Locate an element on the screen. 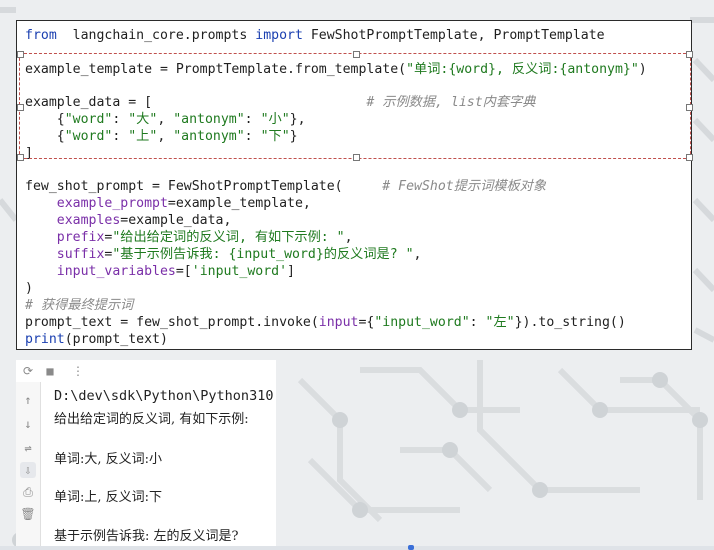  code-token: 'input_word' is located at coordinates (239, 271).